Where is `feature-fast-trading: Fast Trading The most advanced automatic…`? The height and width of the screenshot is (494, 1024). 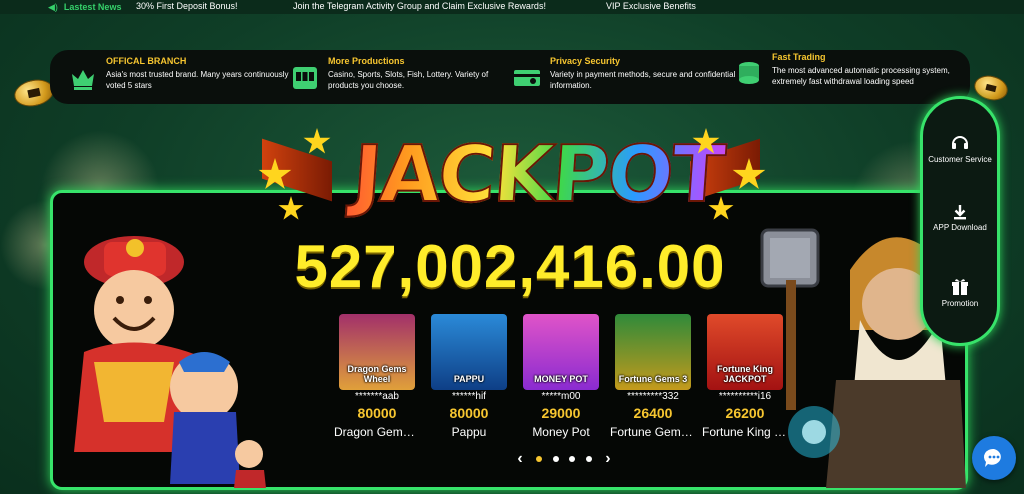 feature-fast-trading: Fast Trading The most advanced automatic… is located at coordinates (849, 70).